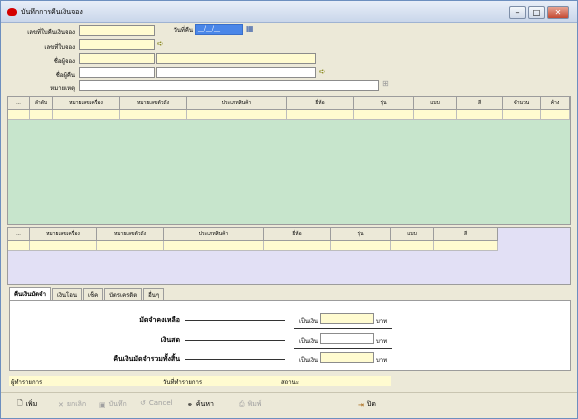  I want to click on cancel-document-button: ✕ ยกเลิก, so click(72, 404).